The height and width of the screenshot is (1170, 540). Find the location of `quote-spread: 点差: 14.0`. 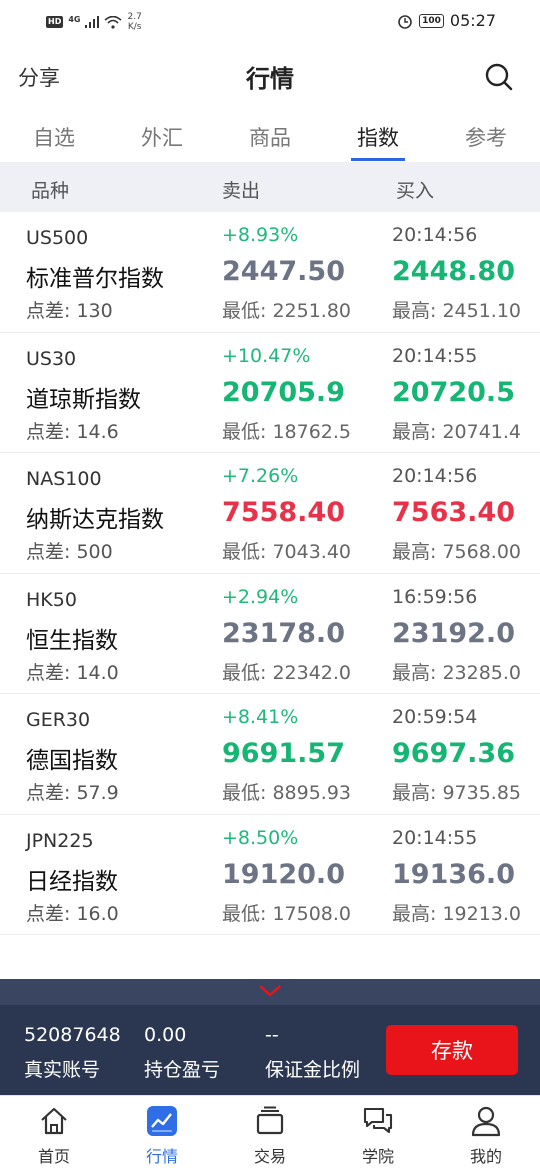

quote-spread: 点差: 14.0 is located at coordinates (72, 672).